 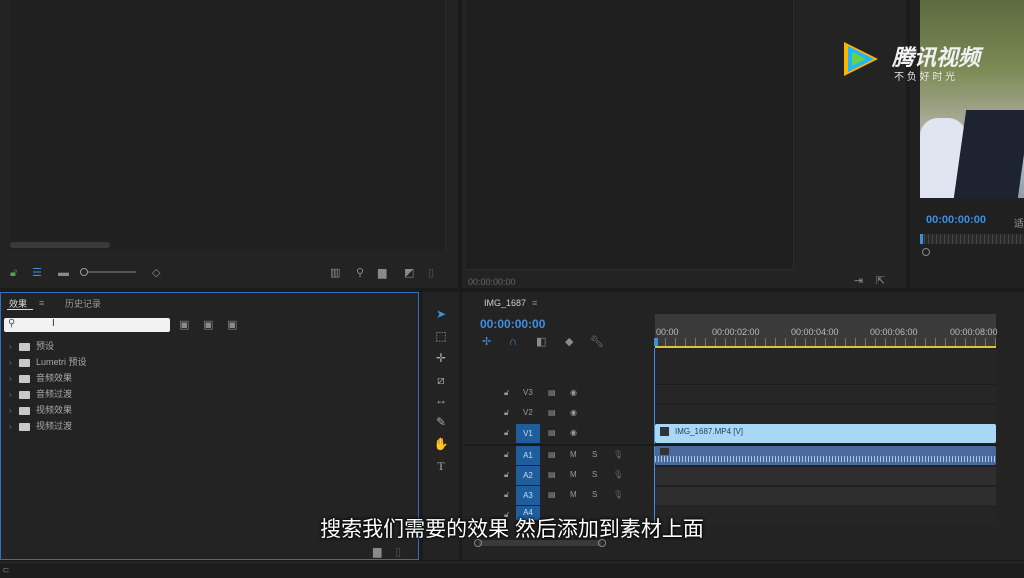 I want to click on insert-icon: ⇥, so click(x=858, y=281).